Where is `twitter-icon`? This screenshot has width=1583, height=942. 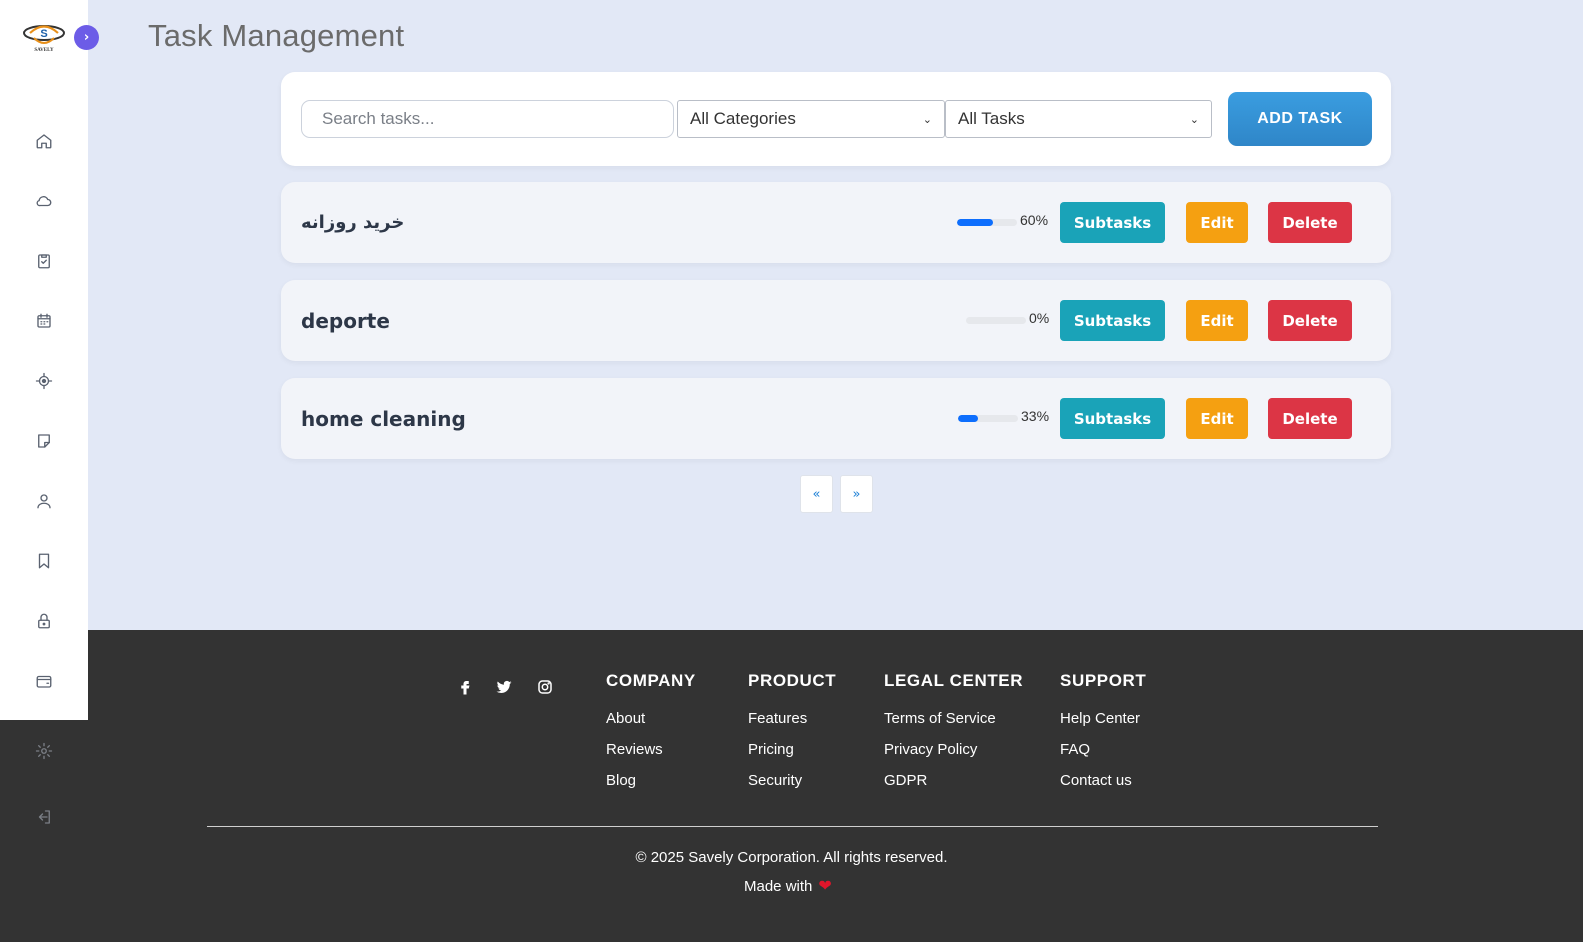 twitter-icon is located at coordinates (504, 687).